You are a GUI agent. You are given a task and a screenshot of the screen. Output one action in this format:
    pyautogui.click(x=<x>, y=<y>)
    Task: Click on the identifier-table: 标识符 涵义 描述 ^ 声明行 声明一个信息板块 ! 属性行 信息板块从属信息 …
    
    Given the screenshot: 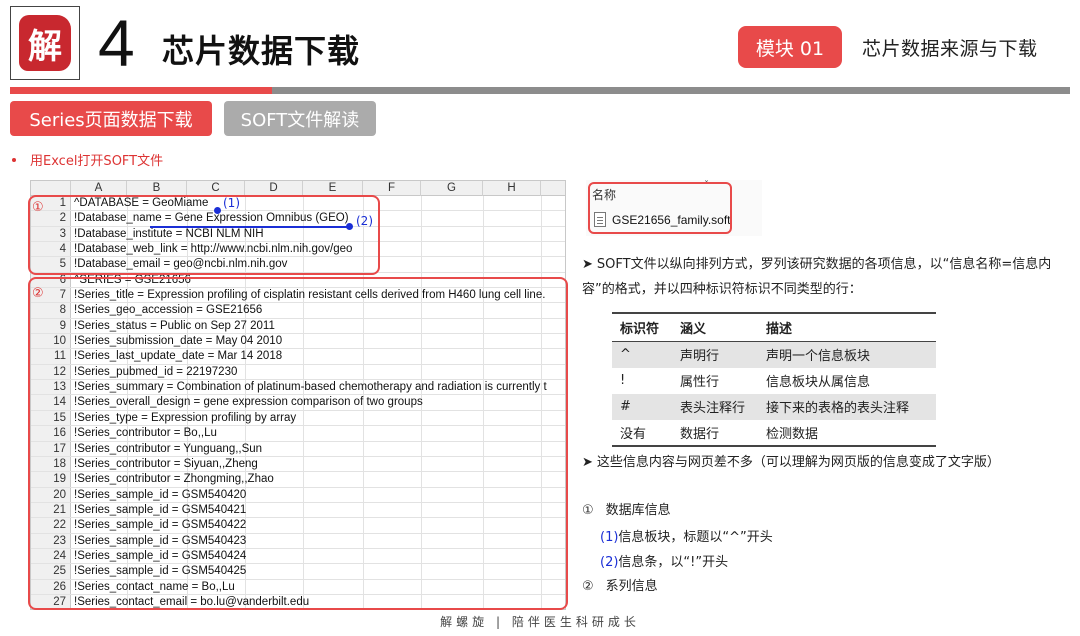 What is the action you would take?
    pyautogui.click(x=774, y=379)
    